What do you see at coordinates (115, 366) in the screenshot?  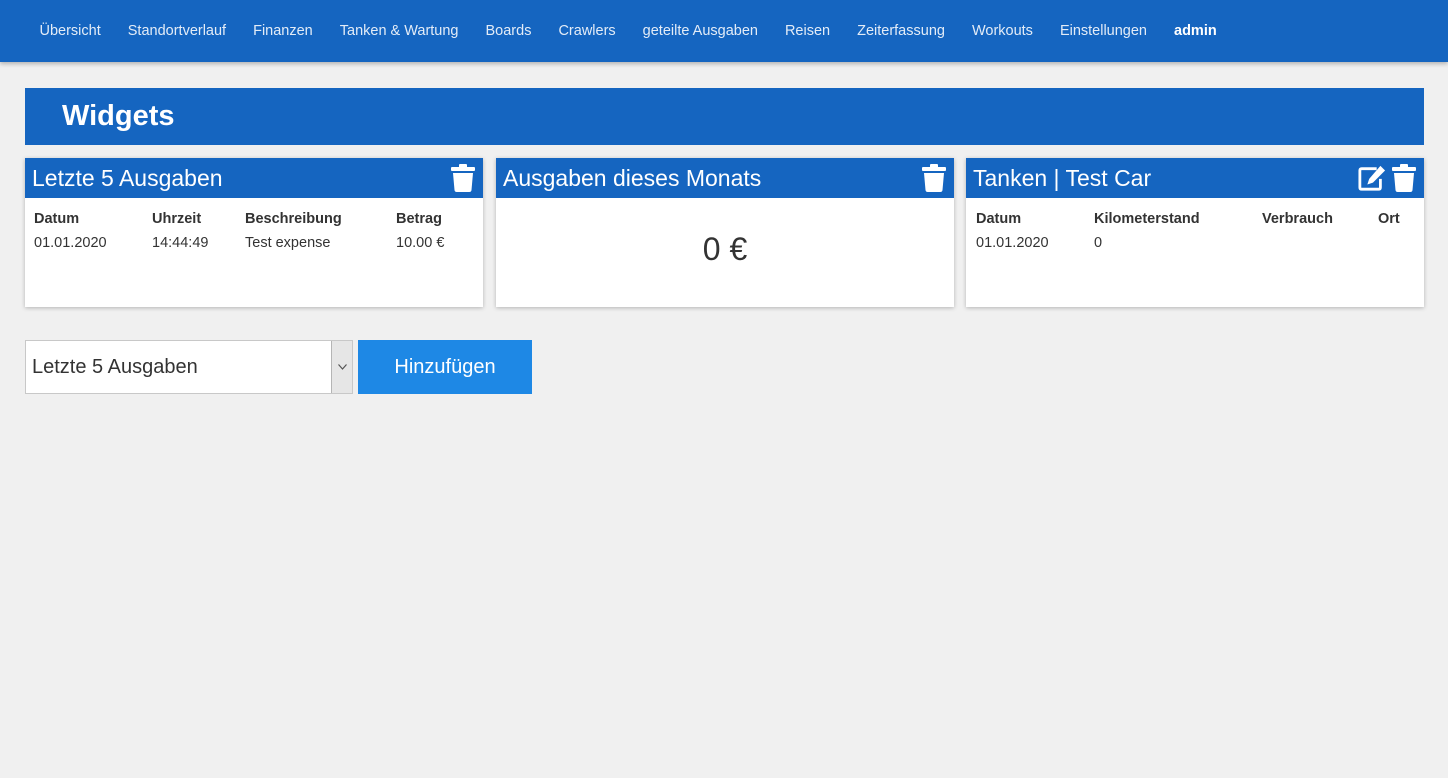 I see `widget-type-selected: Letzte 5 Ausgaben` at bounding box center [115, 366].